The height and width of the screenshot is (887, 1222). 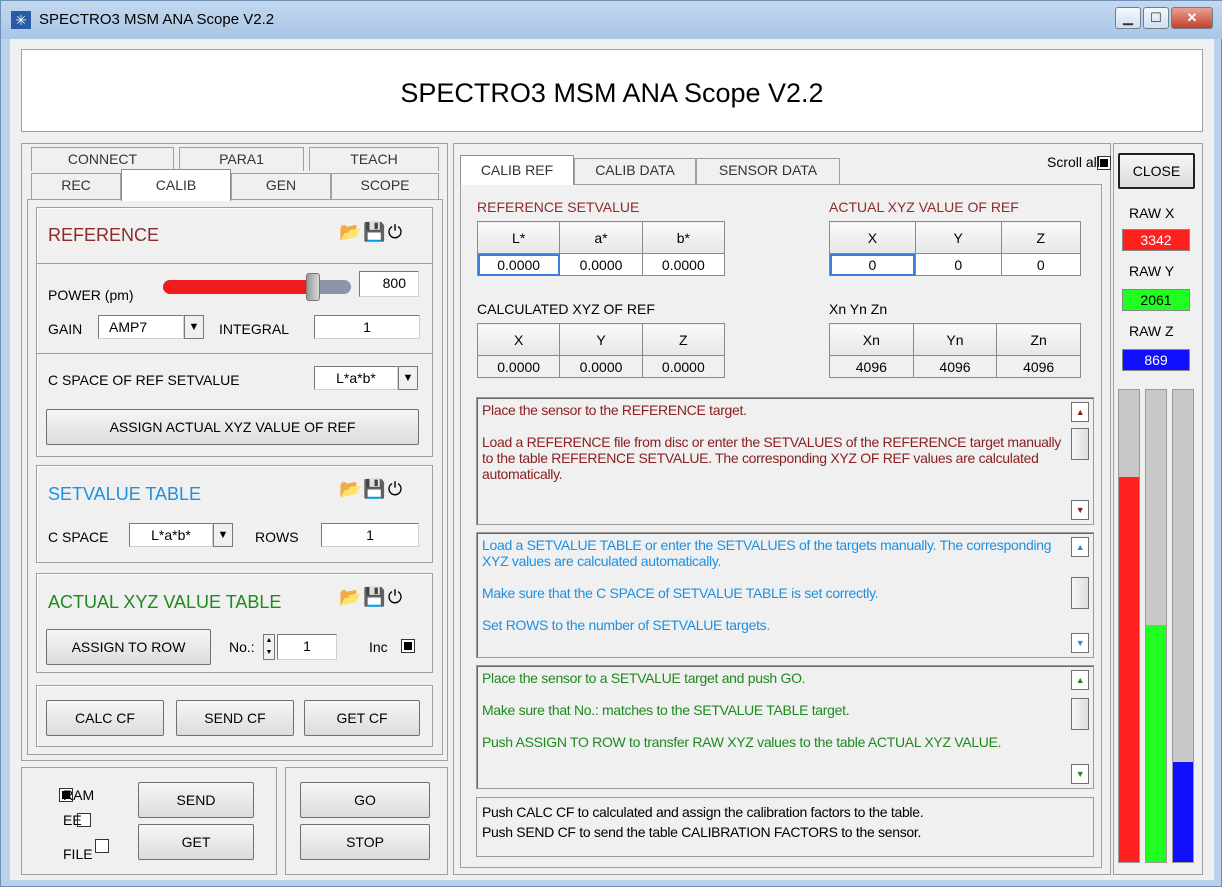 What do you see at coordinates (370, 535) in the screenshot?
I see `rows-field: 1` at bounding box center [370, 535].